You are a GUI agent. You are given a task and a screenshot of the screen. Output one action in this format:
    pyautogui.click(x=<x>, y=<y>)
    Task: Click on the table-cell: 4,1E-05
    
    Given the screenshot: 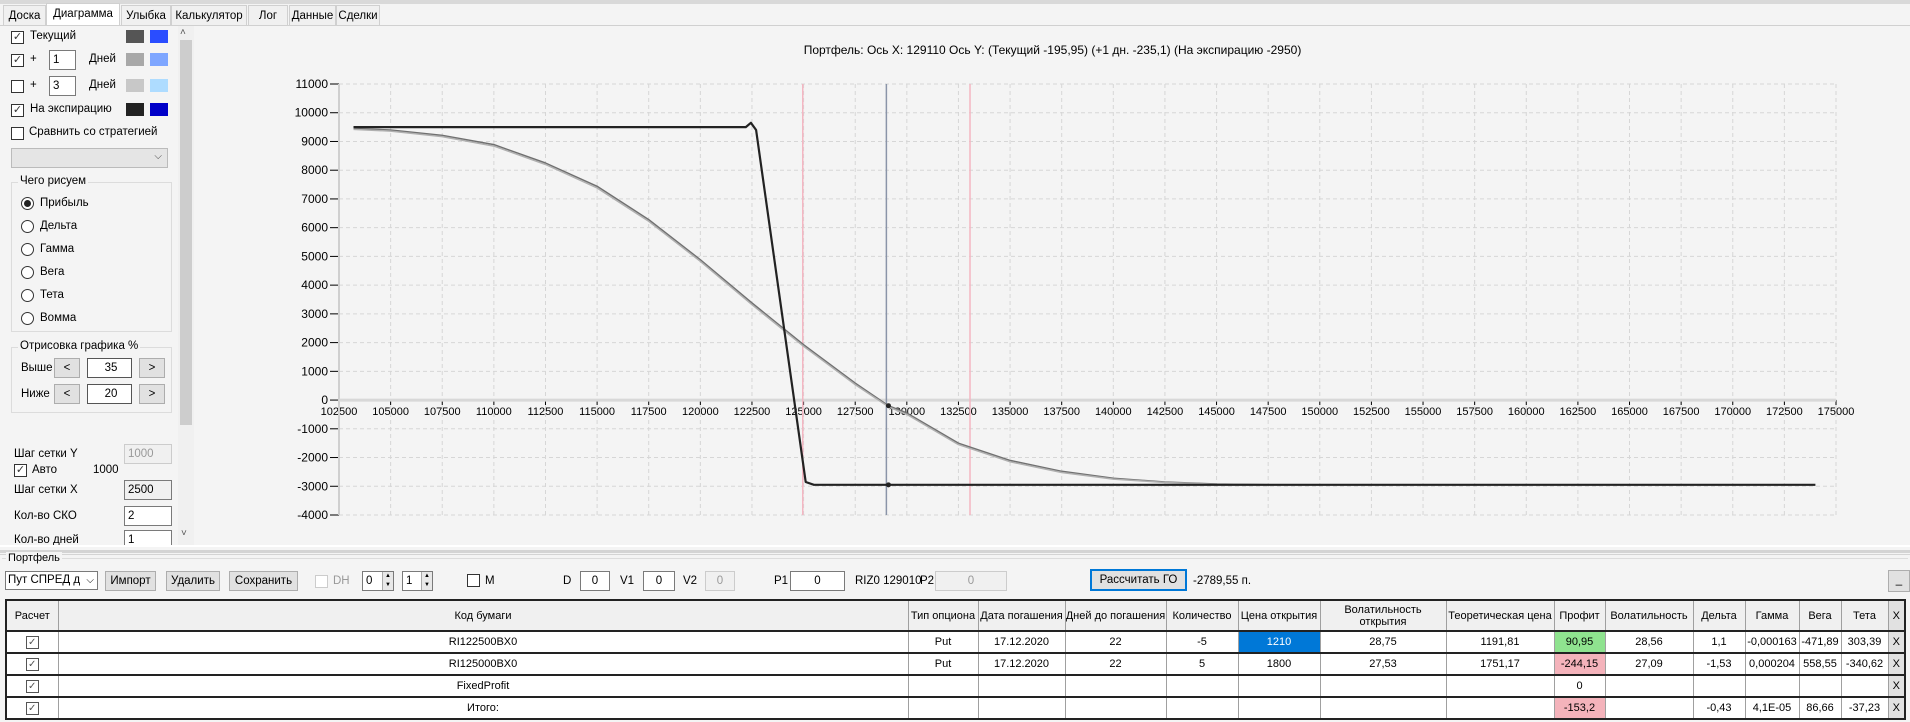 What is the action you would take?
    pyautogui.click(x=1772, y=708)
    